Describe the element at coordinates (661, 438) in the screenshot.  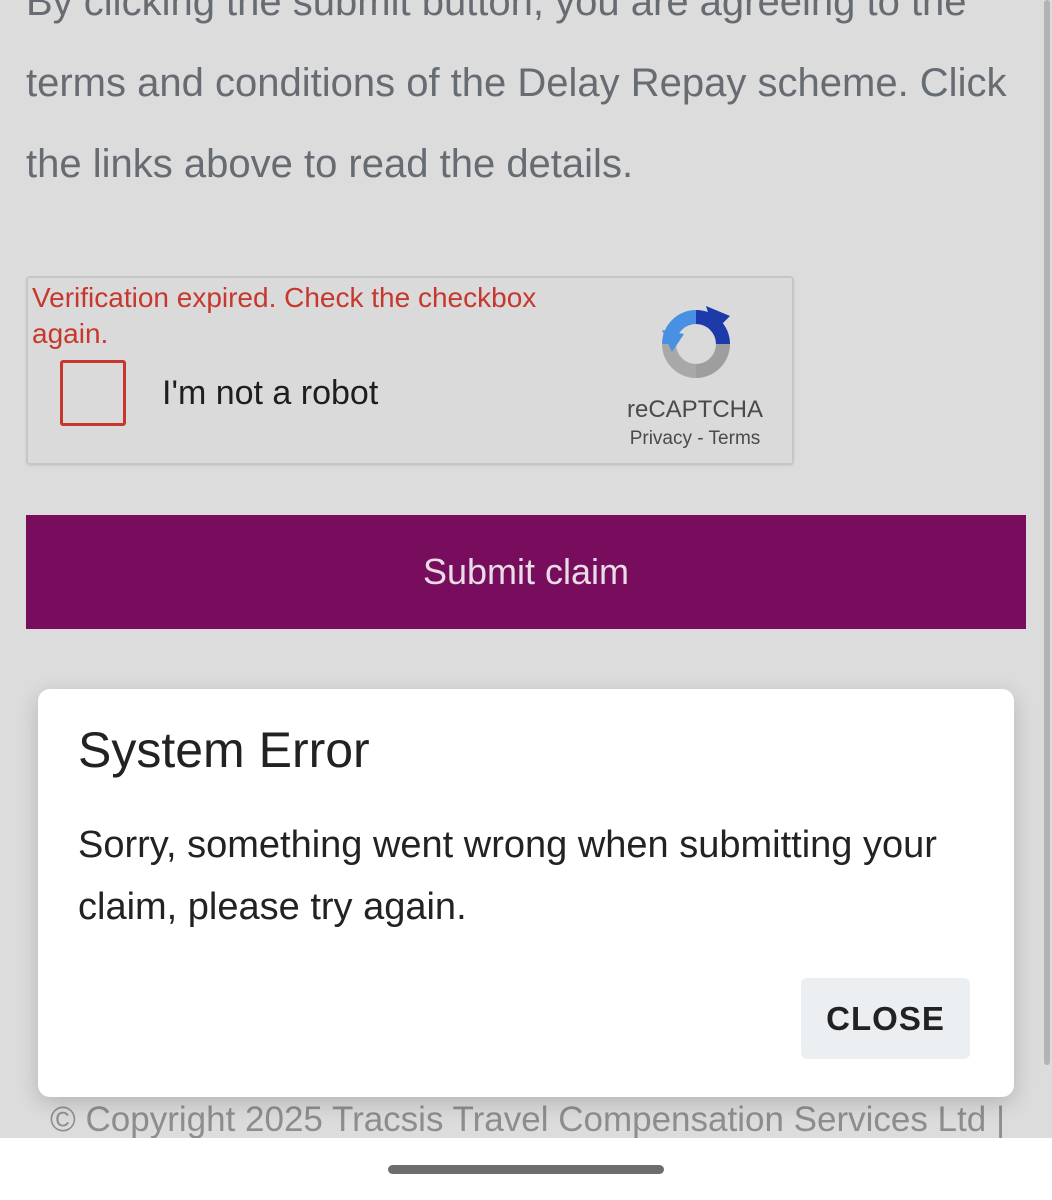
I see `recaptcha-privacy-link: Privacy` at that location.